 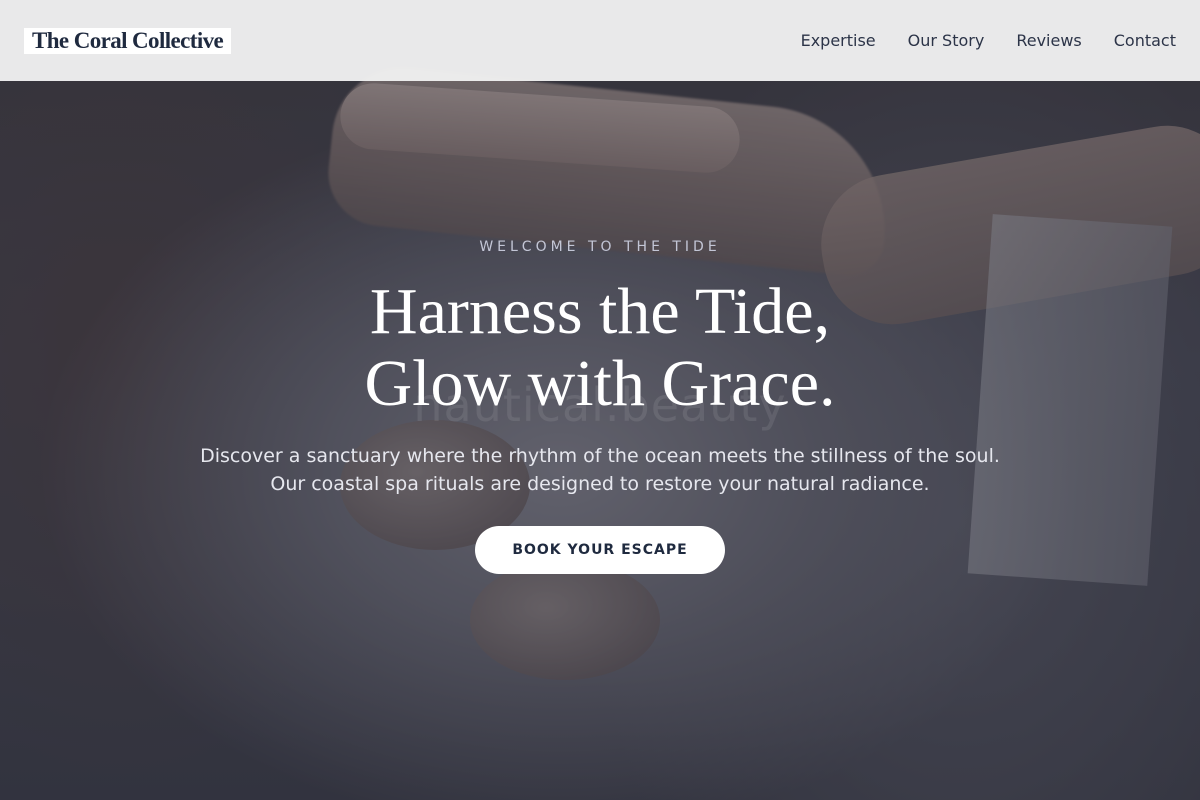 What do you see at coordinates (128, 40) in the screenshot?
I see `brand-logo: The Coral Collective` at bounding box center [128, 40].